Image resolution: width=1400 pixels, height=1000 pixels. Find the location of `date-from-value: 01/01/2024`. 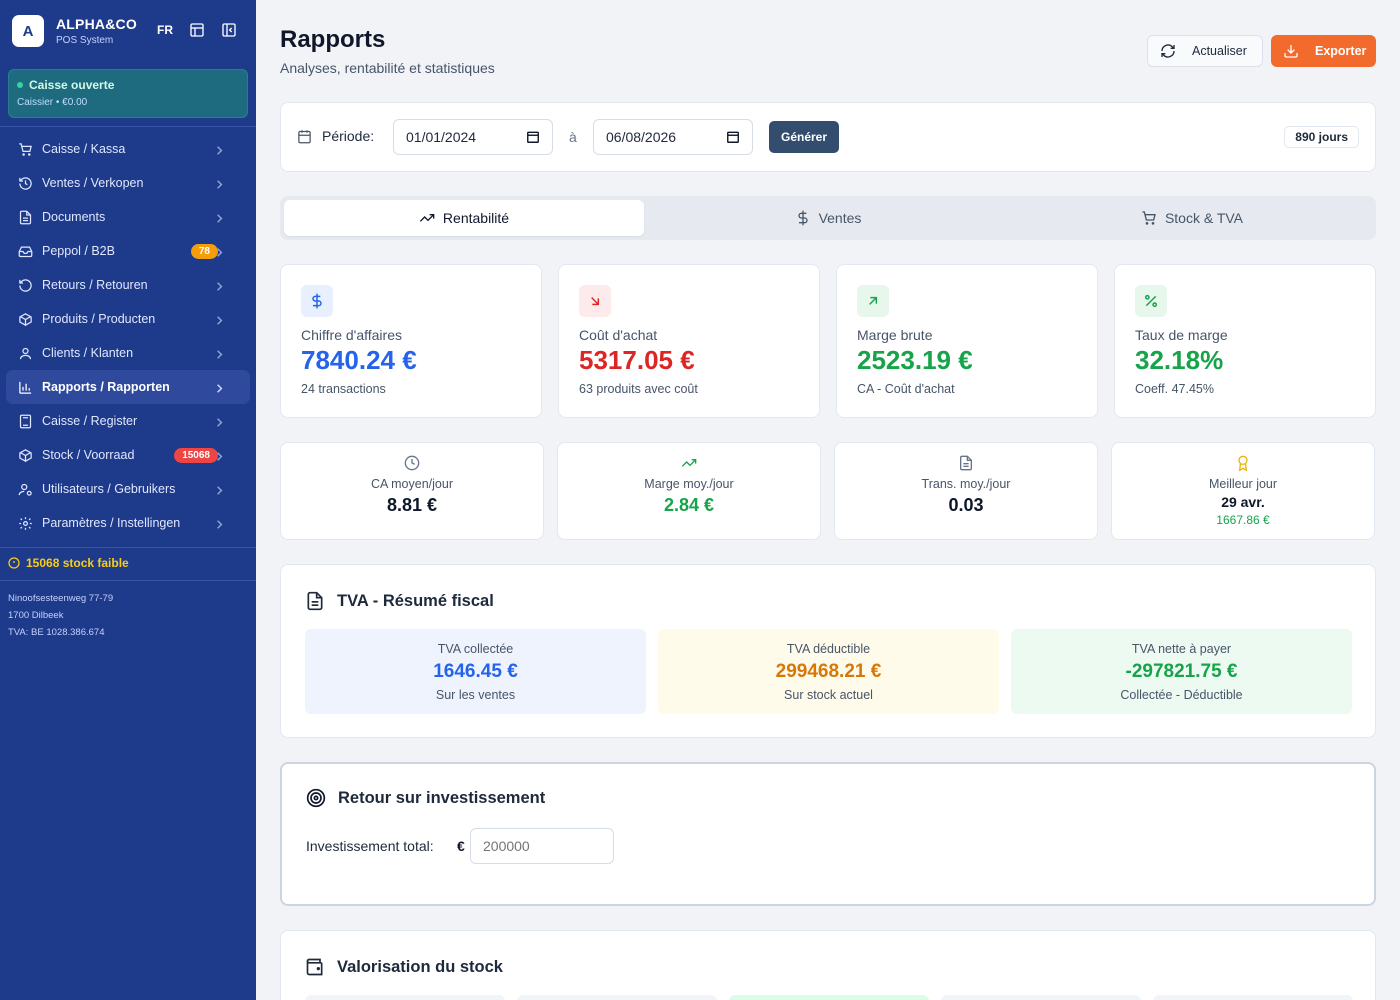

date-from-value: 01/01/2024 is located at coordinates (441, 137).